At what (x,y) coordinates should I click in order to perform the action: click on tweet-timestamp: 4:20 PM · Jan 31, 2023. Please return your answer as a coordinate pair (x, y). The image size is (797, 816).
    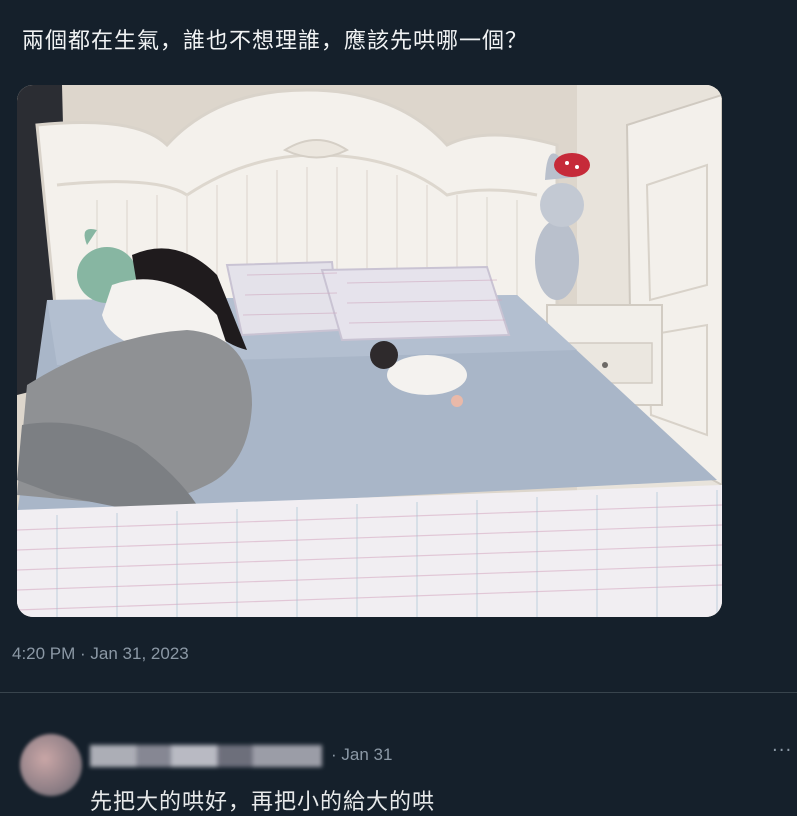
    Looking at the image, I should click on (100, 654).